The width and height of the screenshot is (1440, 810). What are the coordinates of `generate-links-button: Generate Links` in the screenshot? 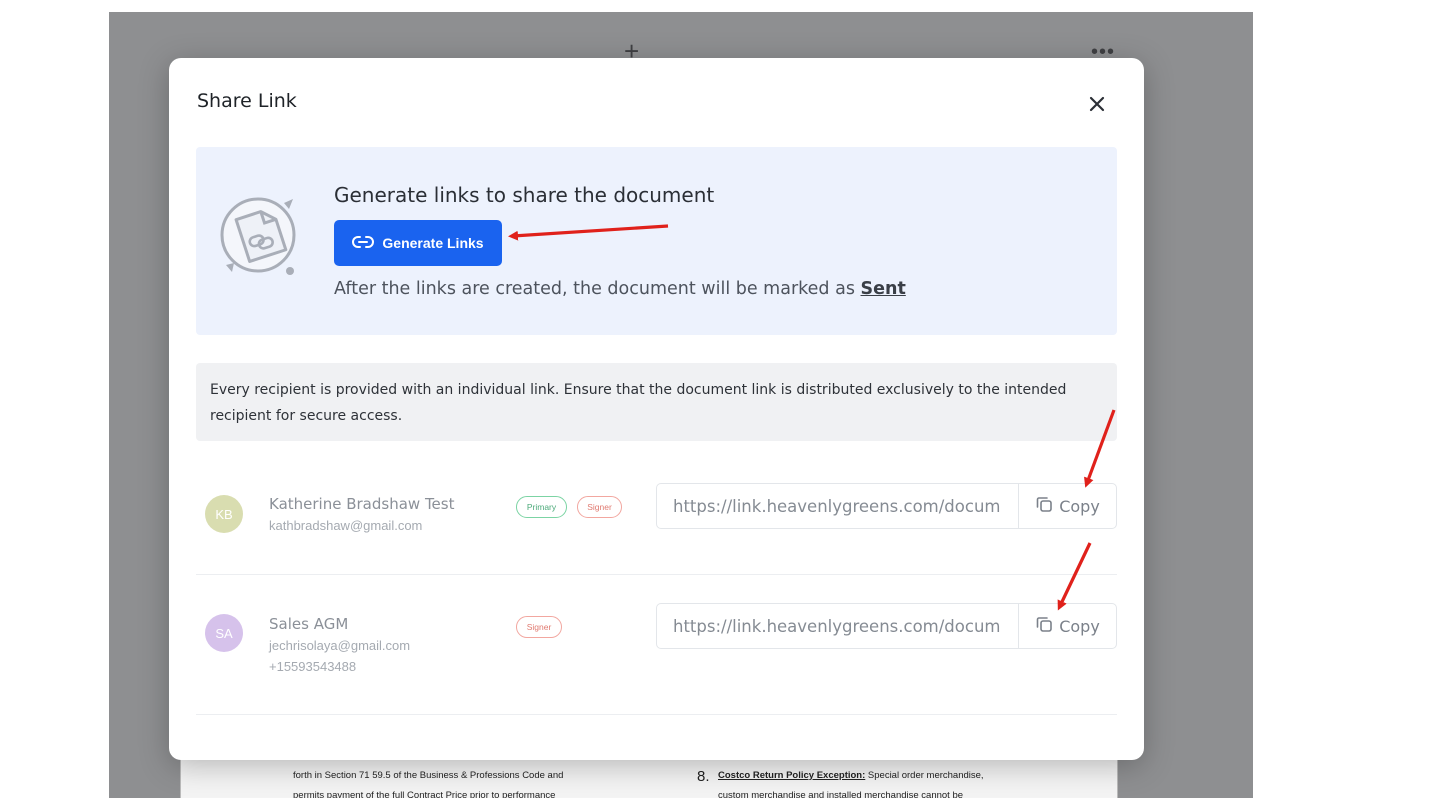 It's located at (418, 243).